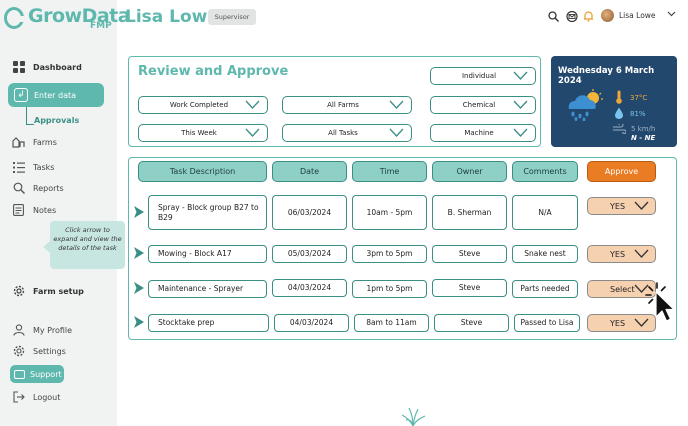  I want to click on plant-decoration-icon, so click(413, 416).